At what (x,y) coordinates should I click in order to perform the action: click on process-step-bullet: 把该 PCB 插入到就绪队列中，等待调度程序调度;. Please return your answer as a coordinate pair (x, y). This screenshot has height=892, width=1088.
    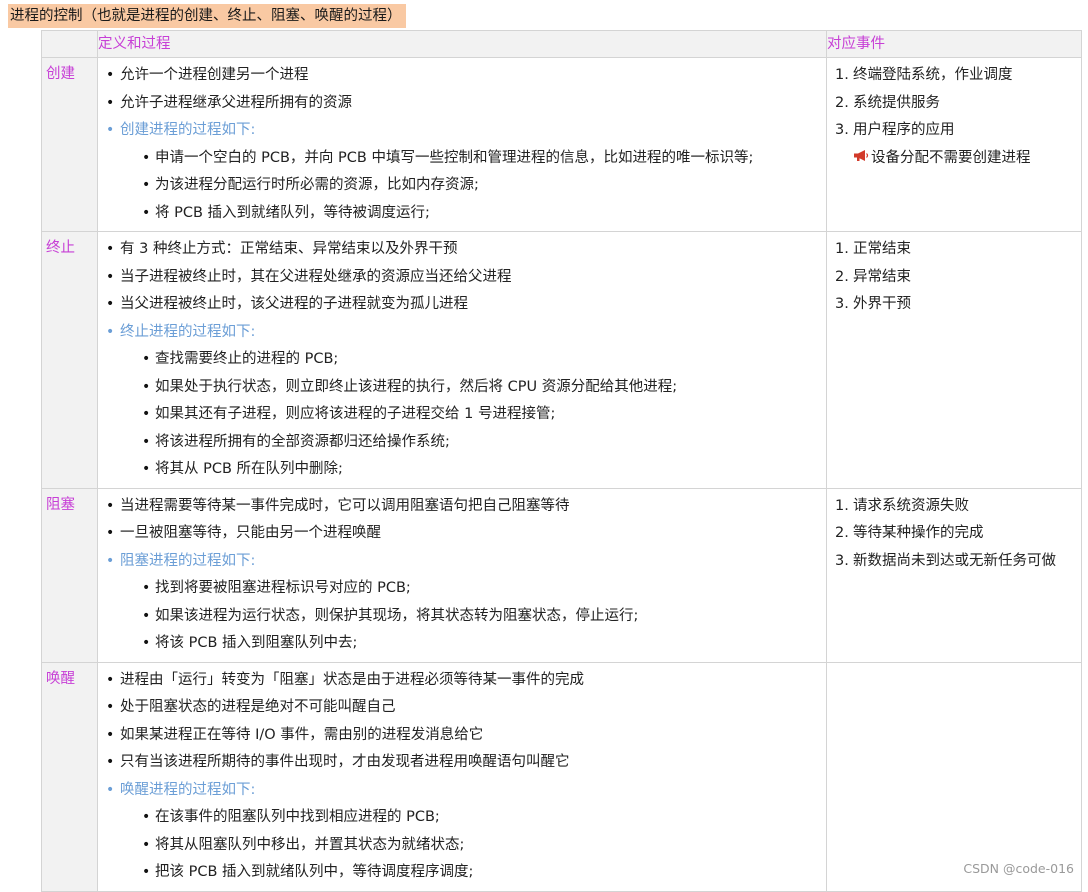
    Looking at the image, I should click on (462, 873).